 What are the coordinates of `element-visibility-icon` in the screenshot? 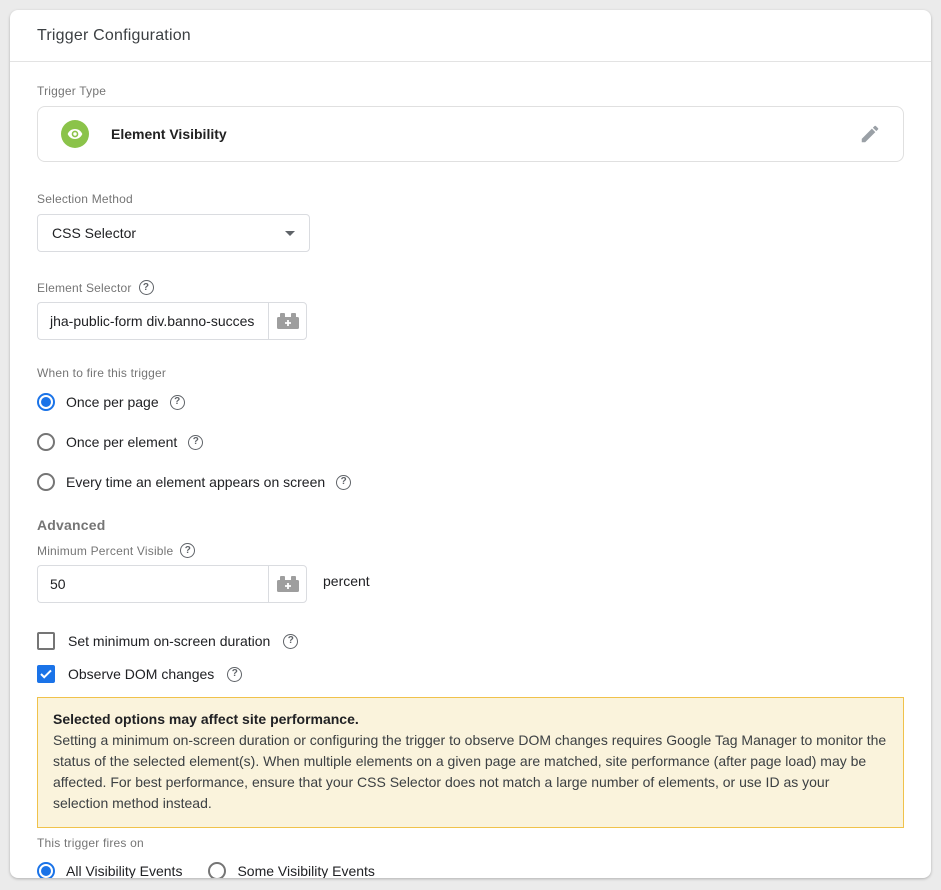 It's located at (75, 134).